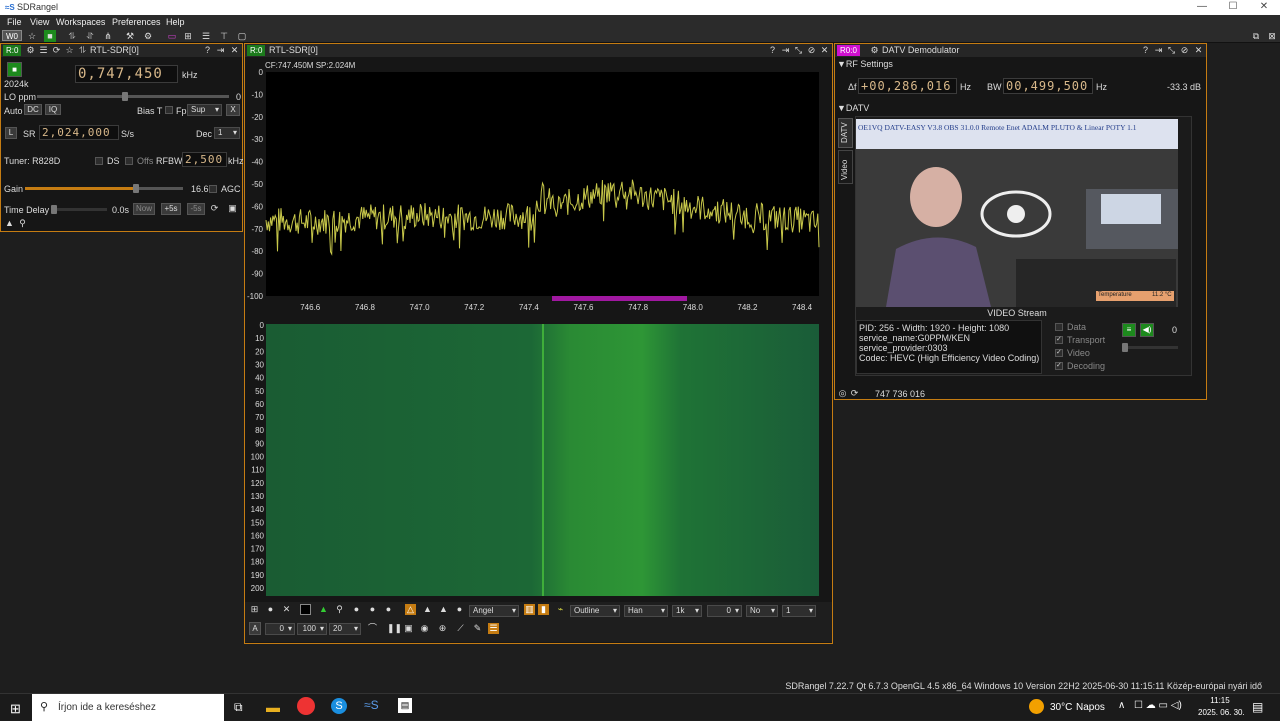 The width and height of the screenshot is (1280, 721). I want to click on a-button: A, so click(255, 628).